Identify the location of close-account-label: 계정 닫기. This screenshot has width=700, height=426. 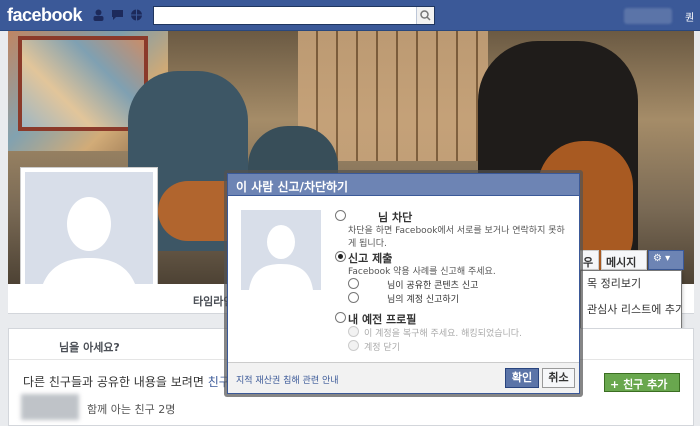
(382, 348).